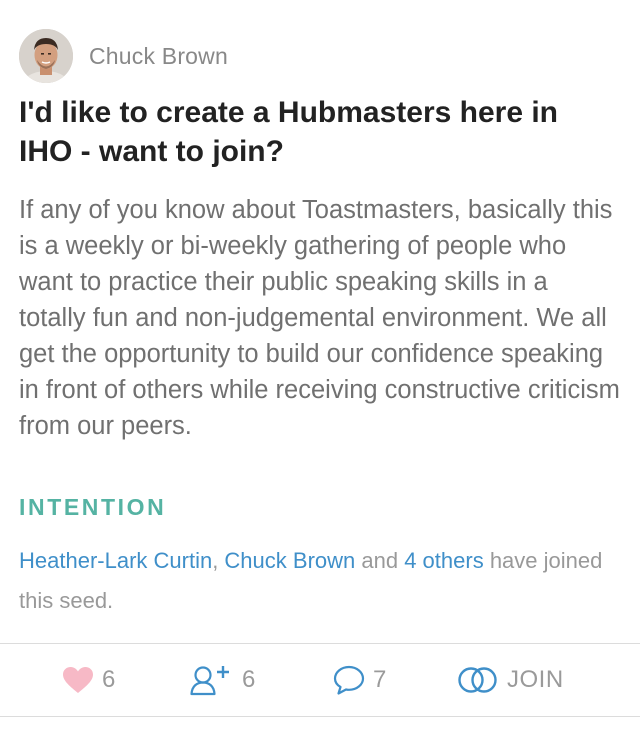 This screenshot has height=734, width=640. What do you see at coordinates (349, 680) in the screenshot?
I see `speech-bubble-icon` at bounding box center [349, 680].